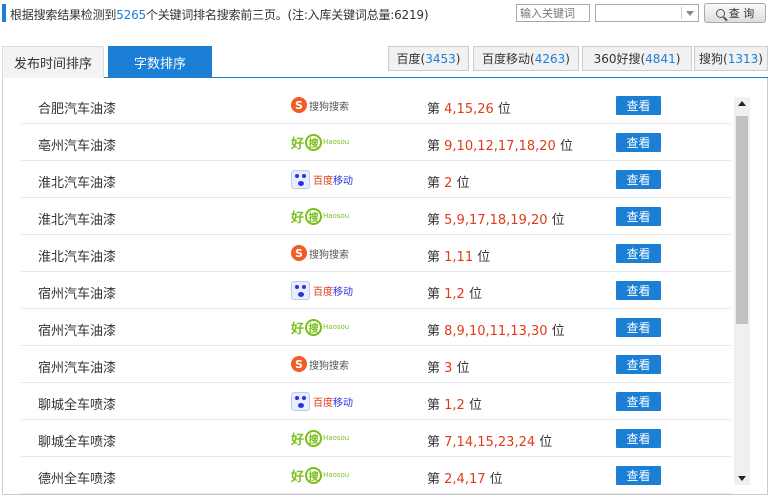 This screenshot has width=771, height=495. What do you see at coordinates (376, 438) in the screenshot?
I see `table-row: 聊城全车喷漆 好搜 Haosou 第 7,14,15,23,24 位 查看` at bounding box center [376, 438].